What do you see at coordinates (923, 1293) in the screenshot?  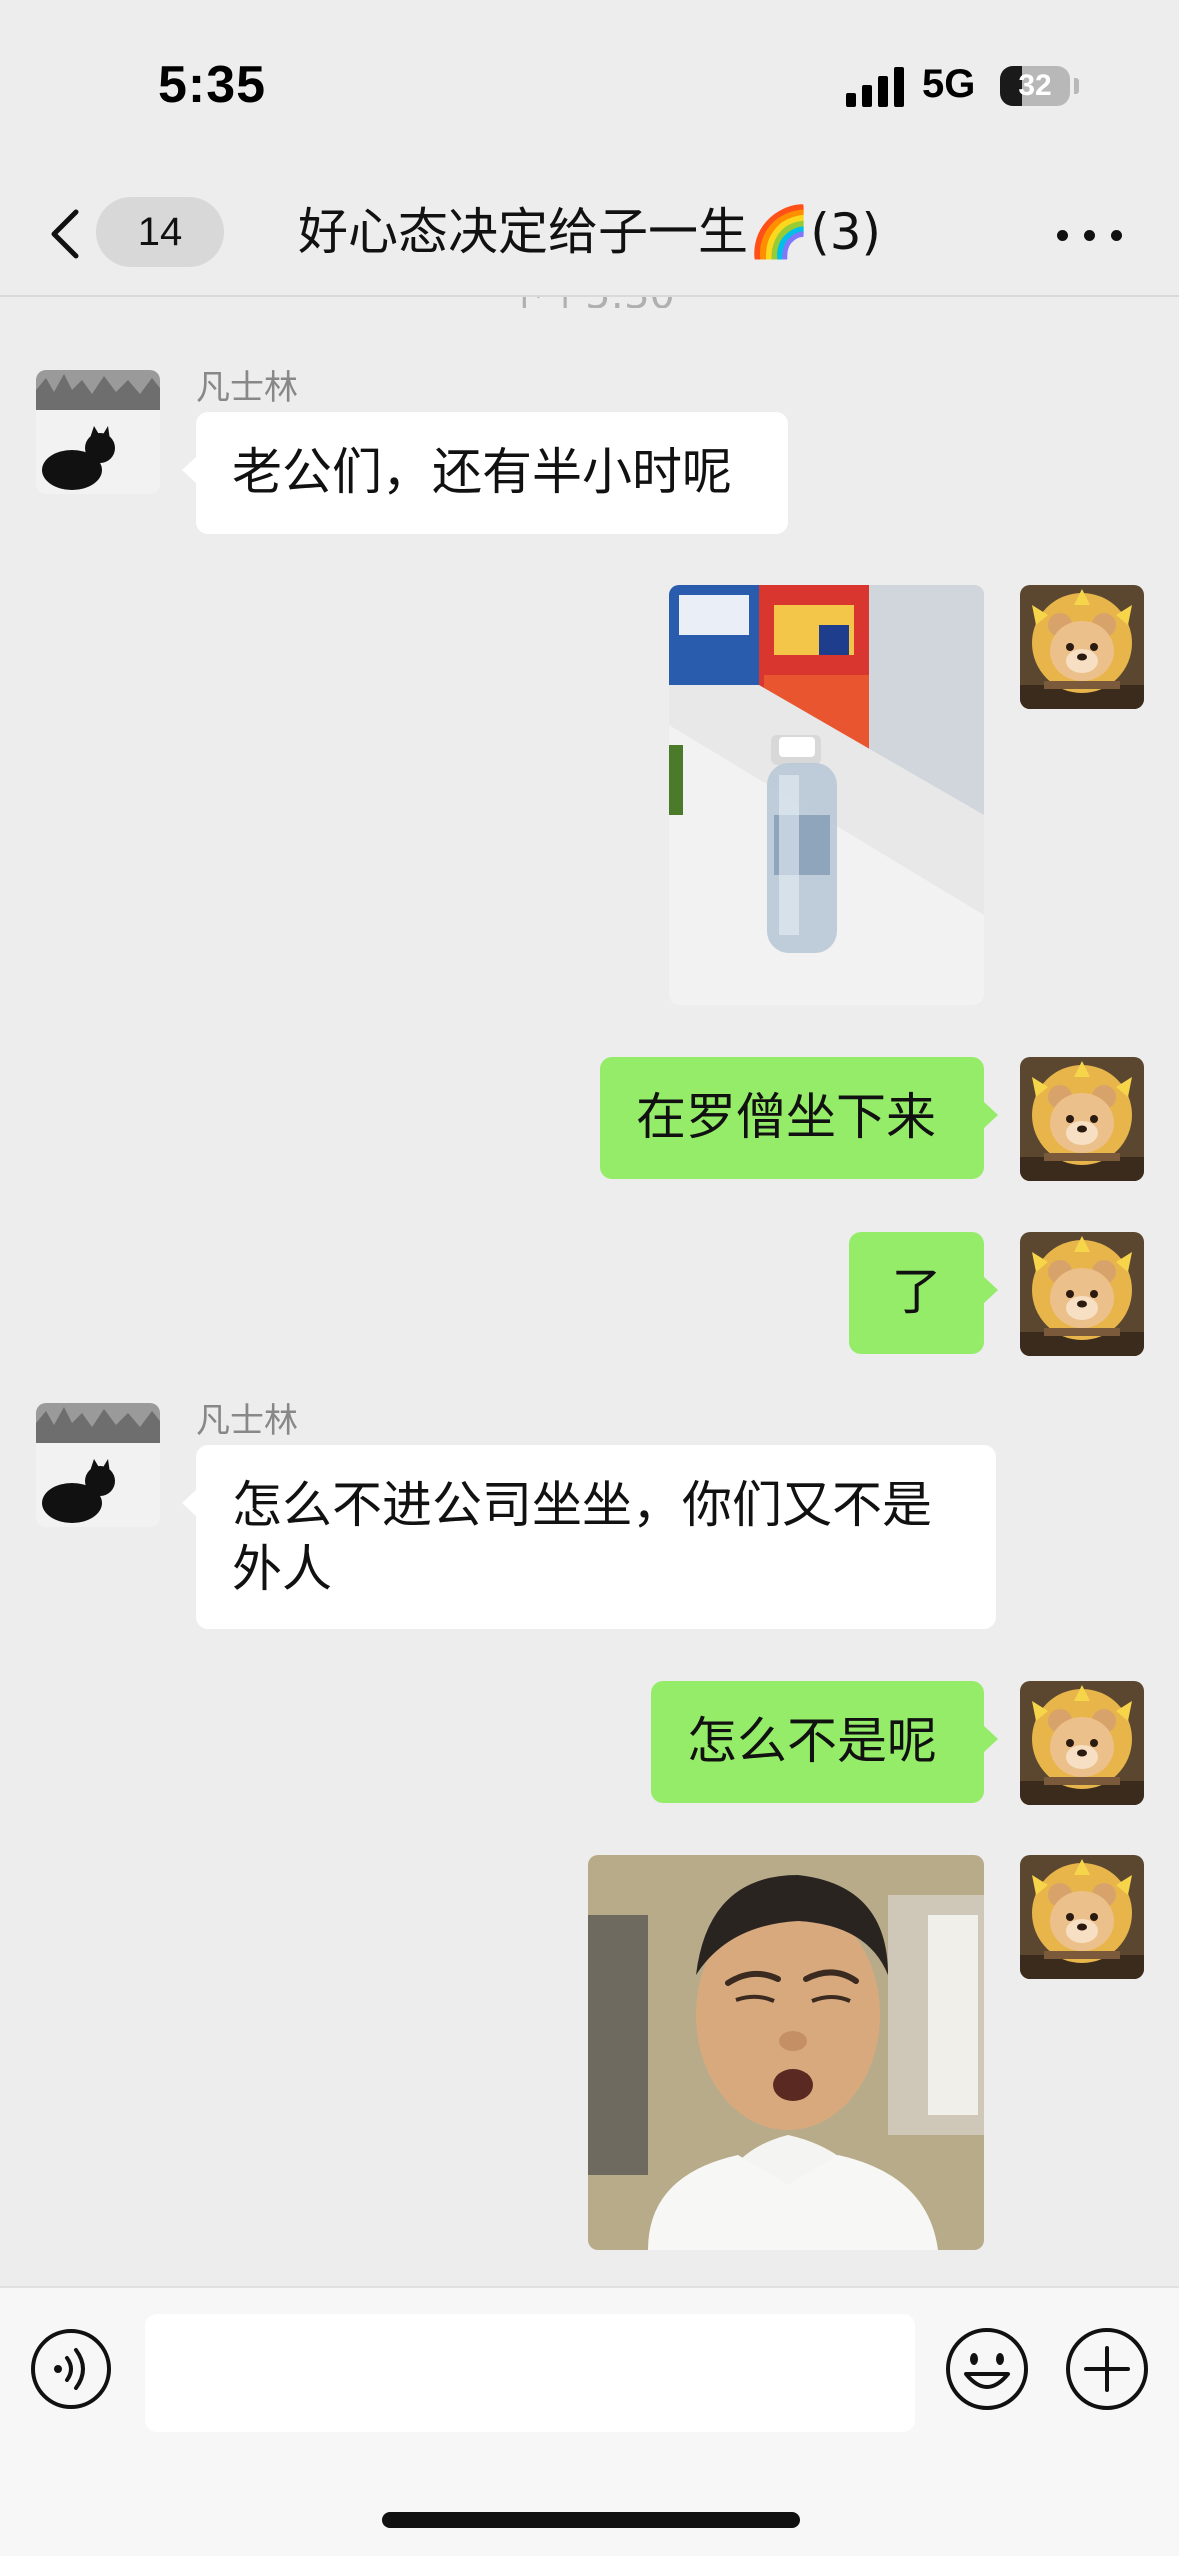 I see `message-bubble: 了` at bounding box center [923, 1293].